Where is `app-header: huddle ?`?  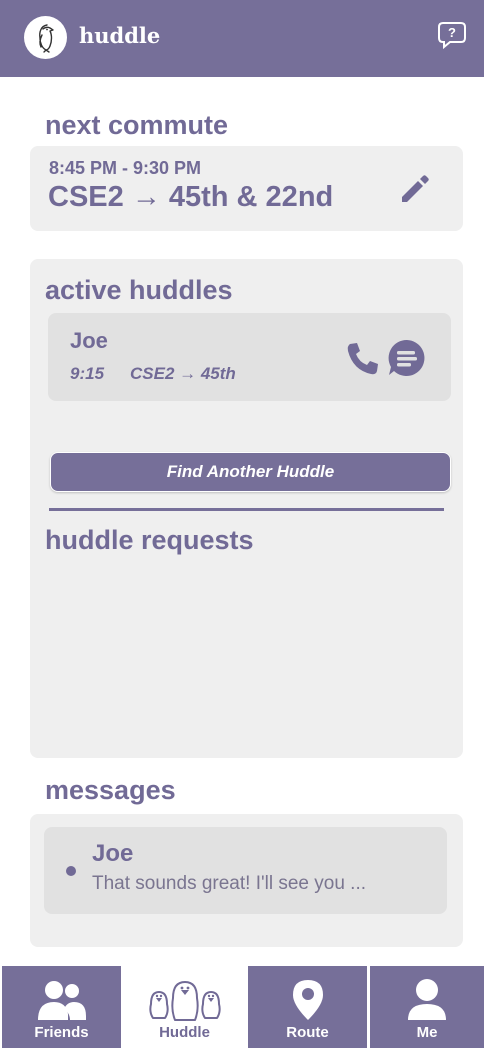
app-header: huddle ? is located at coordinates (242, 38).